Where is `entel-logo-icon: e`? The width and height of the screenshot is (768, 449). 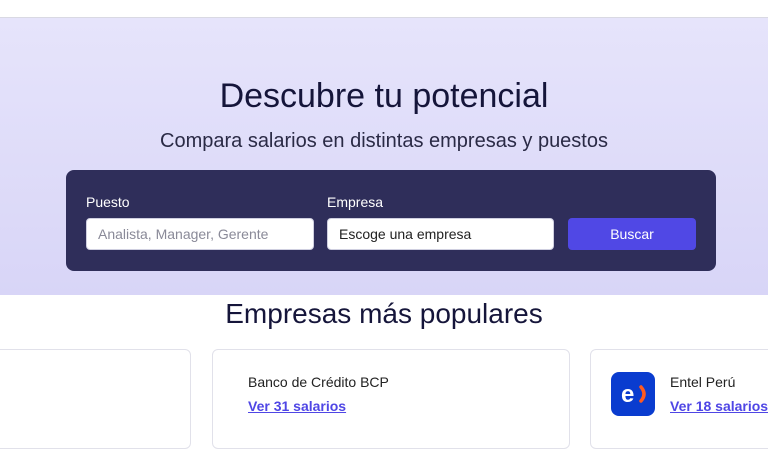
entel-logo-icon: e is located at coordinates (633, 394).